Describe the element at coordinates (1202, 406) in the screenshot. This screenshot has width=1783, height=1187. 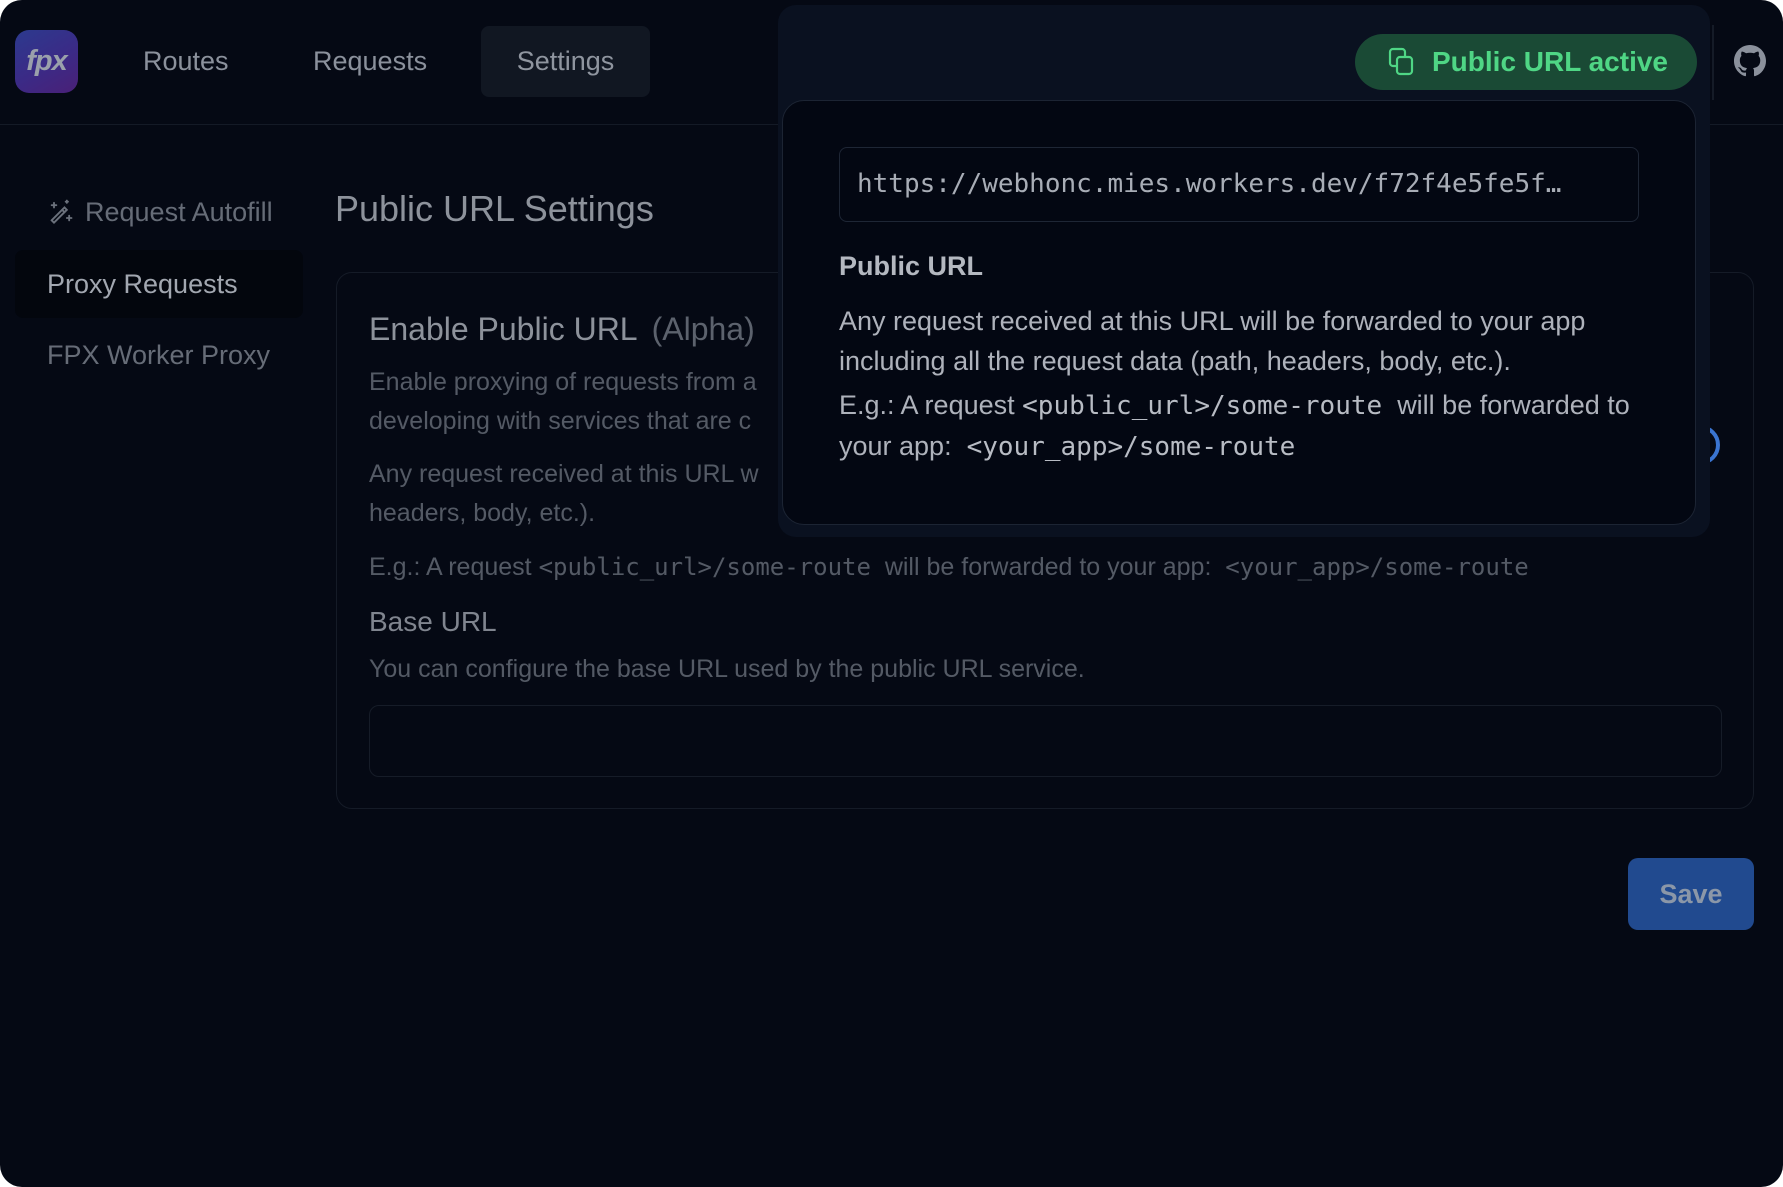
I see `popover-example-public-code: <public_url>/some-route` at that location.